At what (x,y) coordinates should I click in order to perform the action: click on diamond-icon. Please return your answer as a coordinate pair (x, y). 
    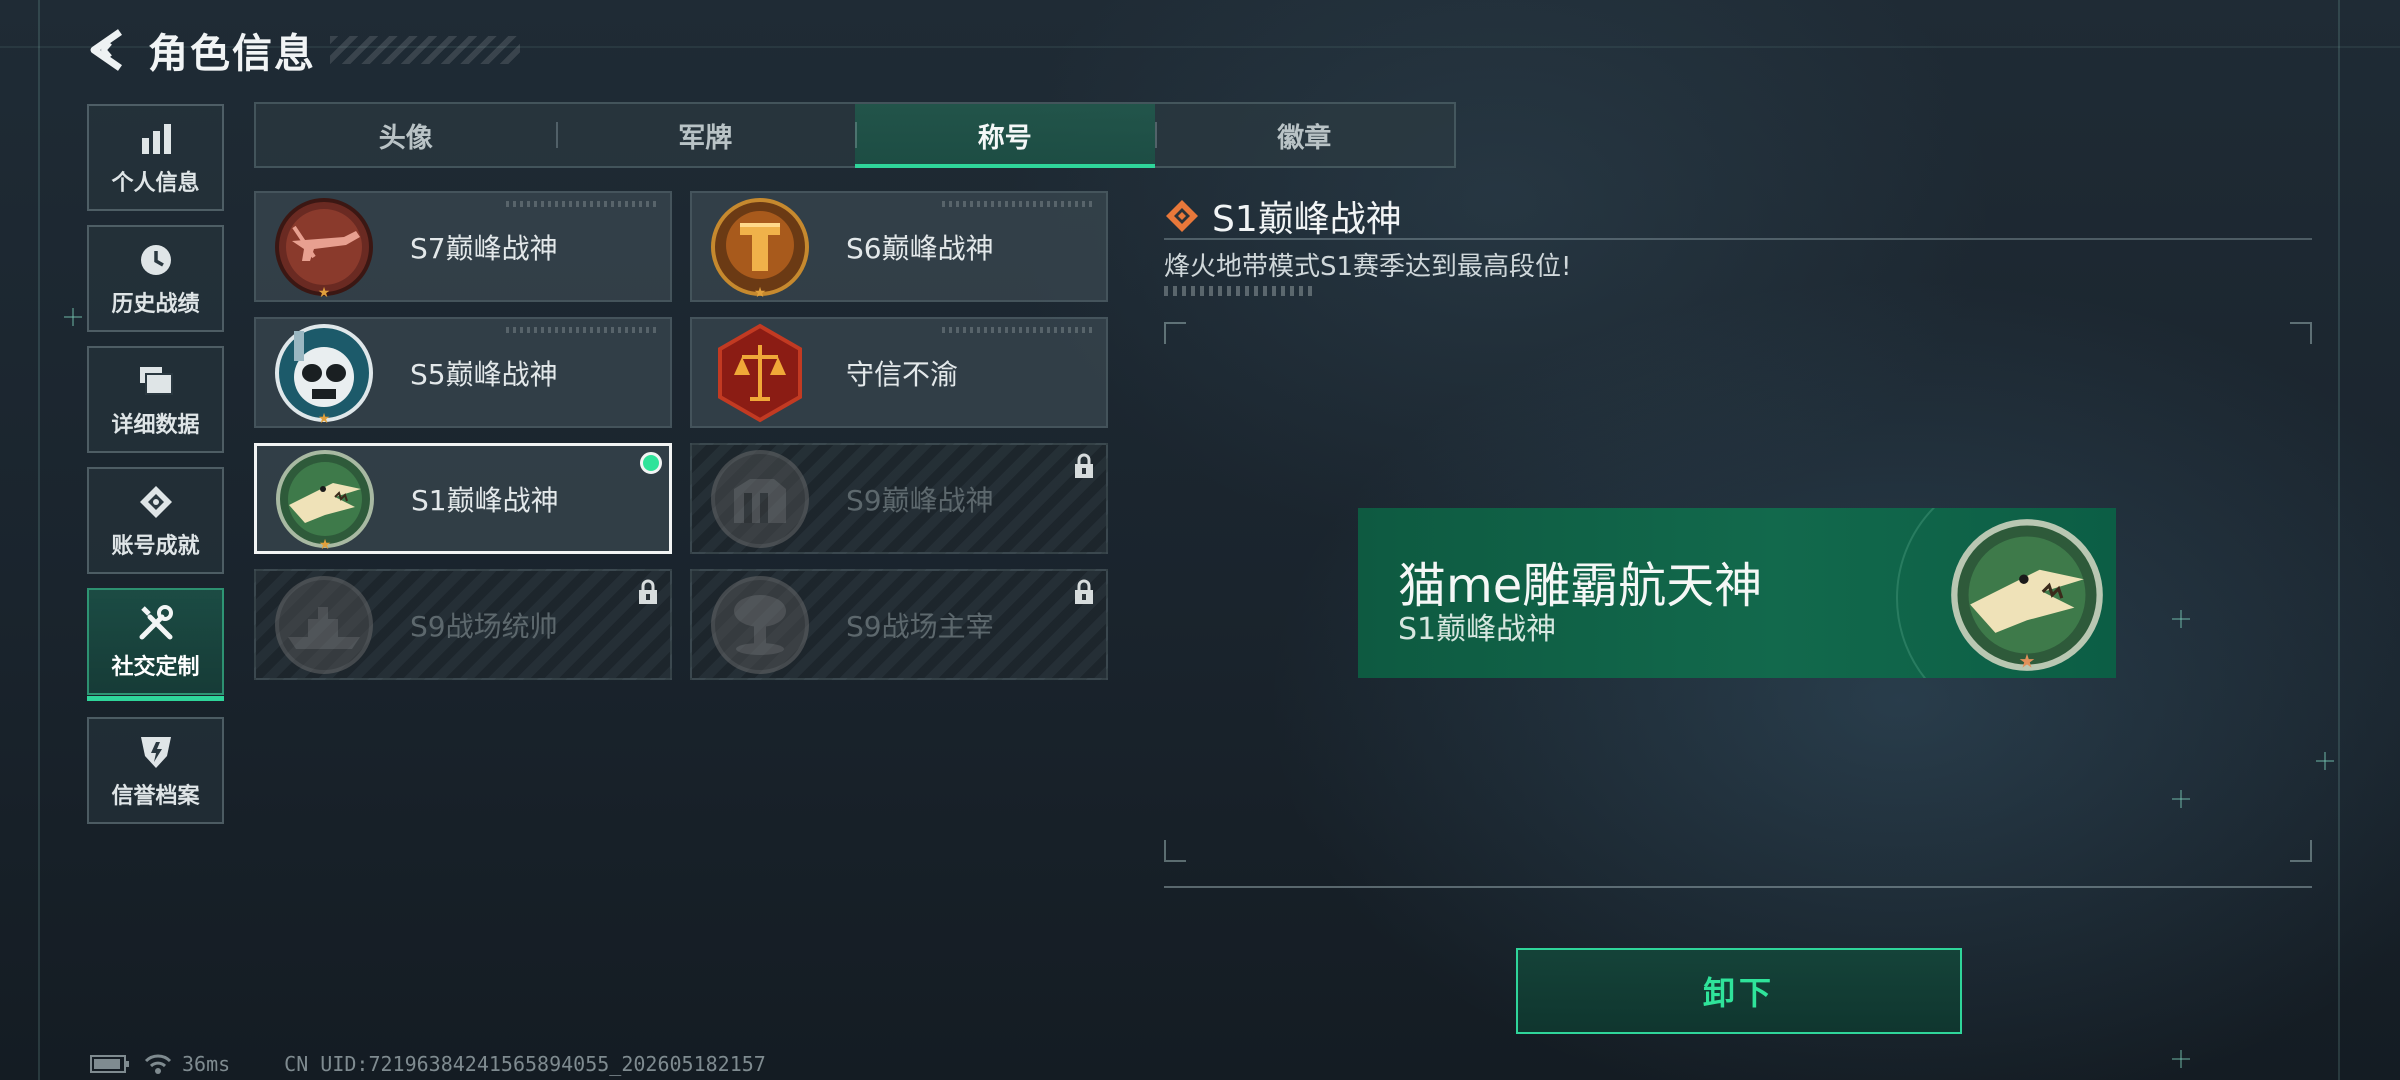
    Looking at the image, I should click on (1182, 216).